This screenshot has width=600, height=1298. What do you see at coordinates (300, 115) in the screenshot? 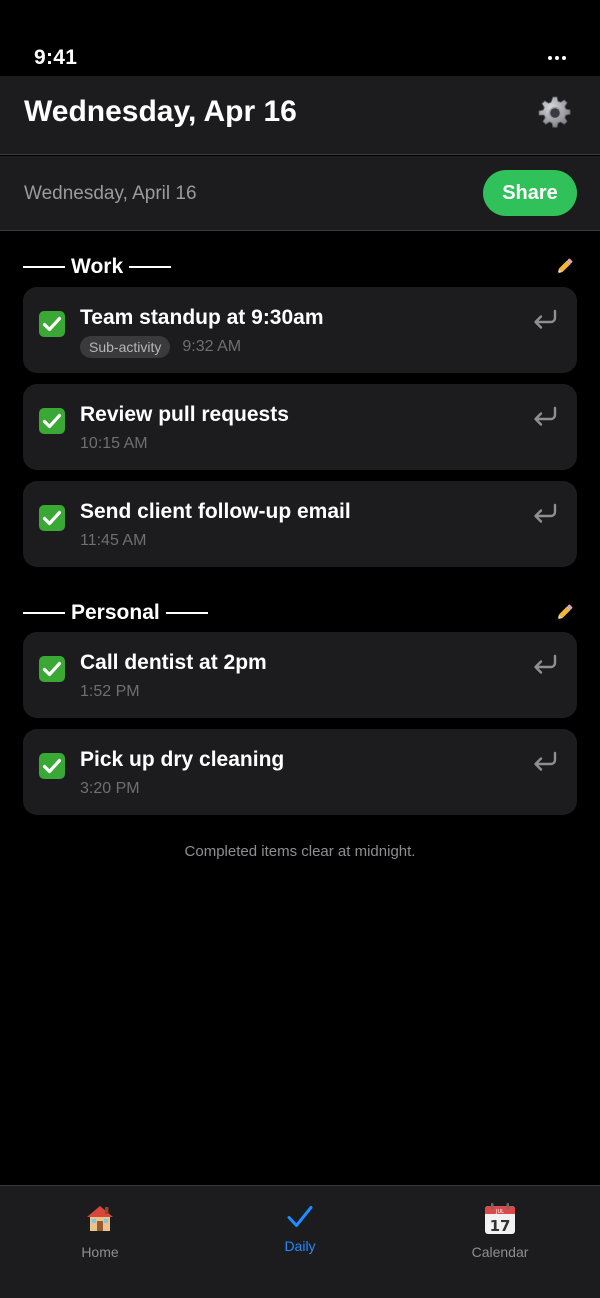
I see `header: Wednesday, Apr 16` at bounding box center [300, 115].